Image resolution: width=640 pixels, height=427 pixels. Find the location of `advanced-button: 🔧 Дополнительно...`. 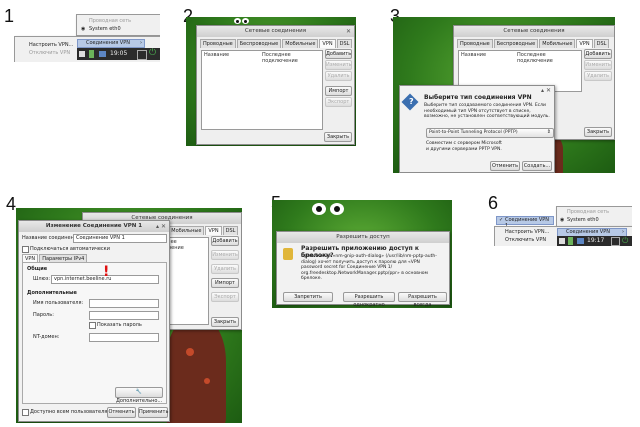

advanced-button: 🔧 Дополнительно... is located at coordinates (139, 395).